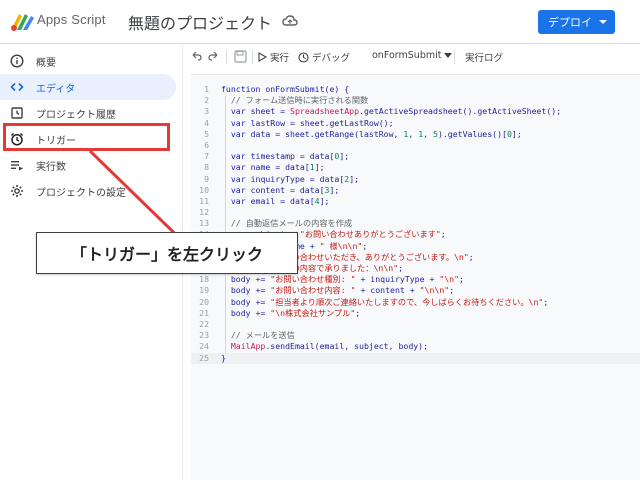 This screenshot has height=480, width=640. What do you see at coordinates (204, 357) in the screenshot?
I see `line-number: 25` at bounding box center [204, 357].